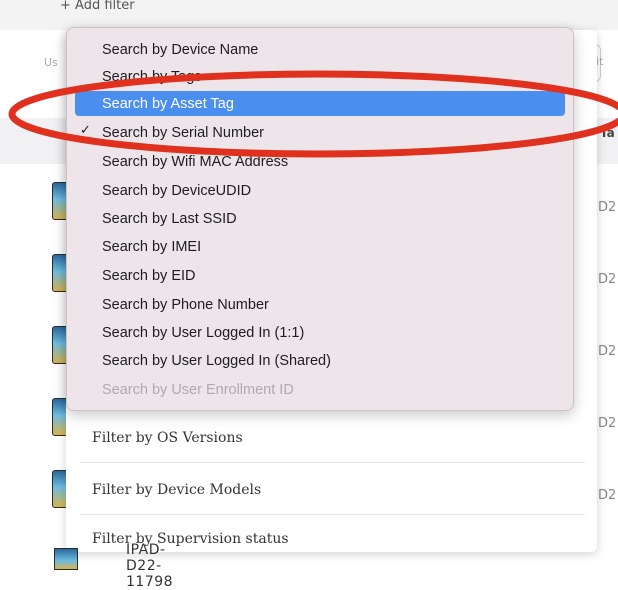 The height and width of the screenshot is (590, 618). Describe the element at coordinates (320, 49) in the screenshot. I see `menu-item-device-name: Search by Device Name` at that location.